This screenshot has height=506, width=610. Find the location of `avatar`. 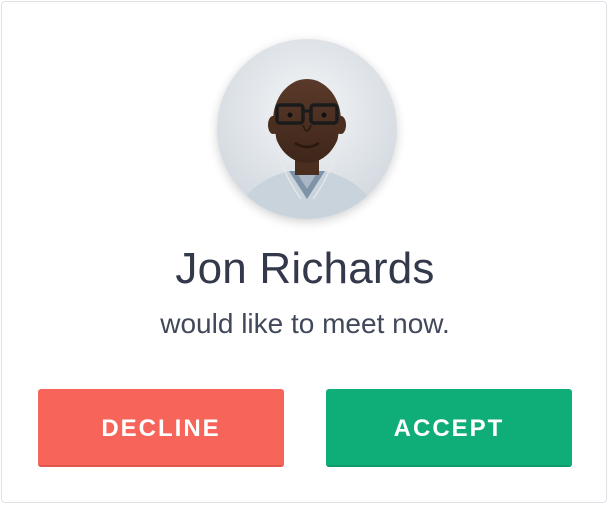

avatar is located at coordinates (307, 129).